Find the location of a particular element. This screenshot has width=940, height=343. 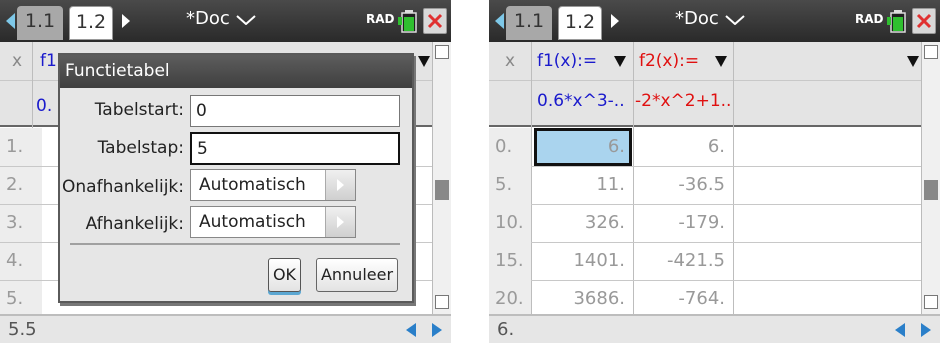

row-label: 15. is located at coordinates (510, 261).